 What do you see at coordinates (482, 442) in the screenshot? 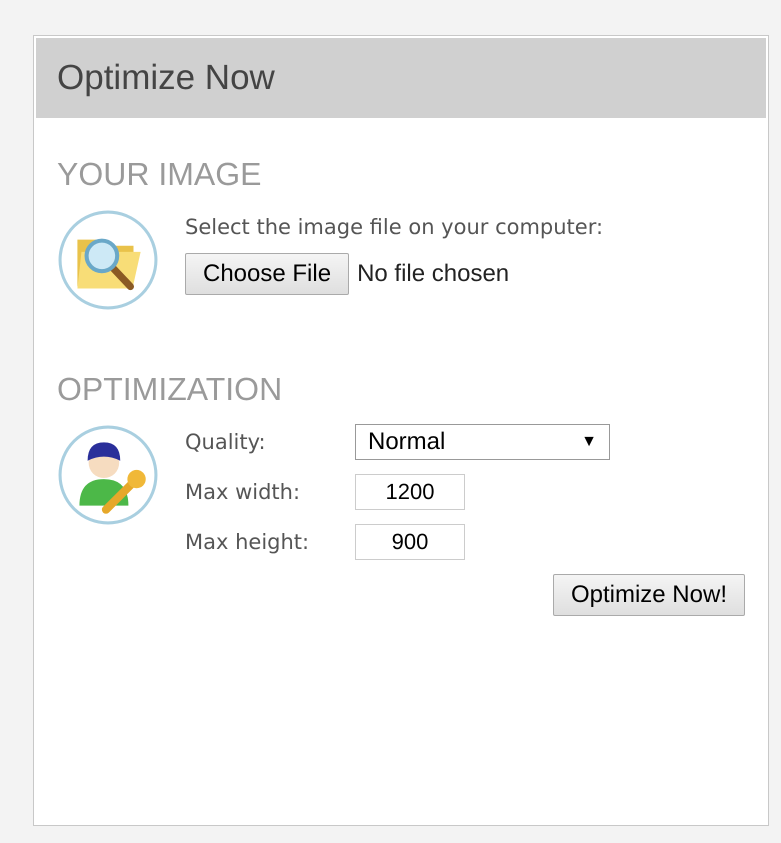
I see `quality-dropdown: Normal ▼` at bounding box center [482, 442].